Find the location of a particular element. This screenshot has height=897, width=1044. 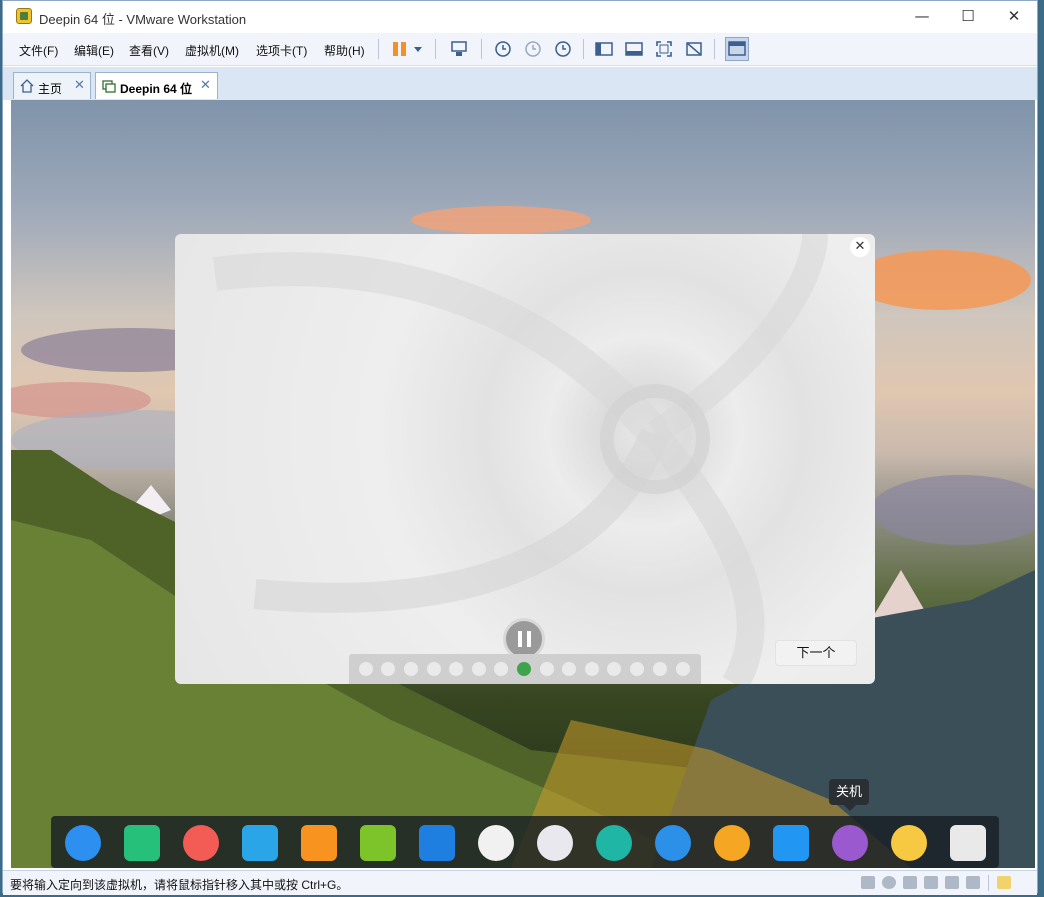

browser-icon is located at coordinates (732, 843).